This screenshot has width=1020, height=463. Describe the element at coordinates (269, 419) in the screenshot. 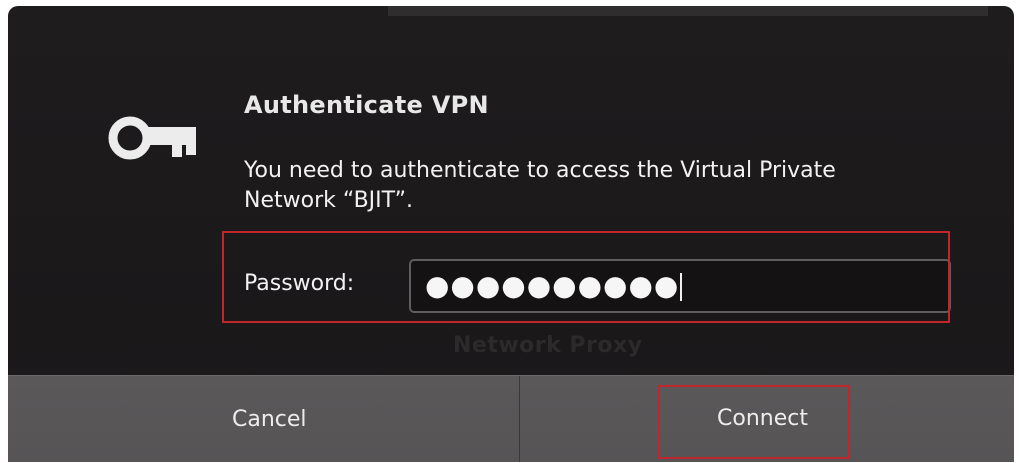

I see `cancel-button-label: Cancel` at that location.